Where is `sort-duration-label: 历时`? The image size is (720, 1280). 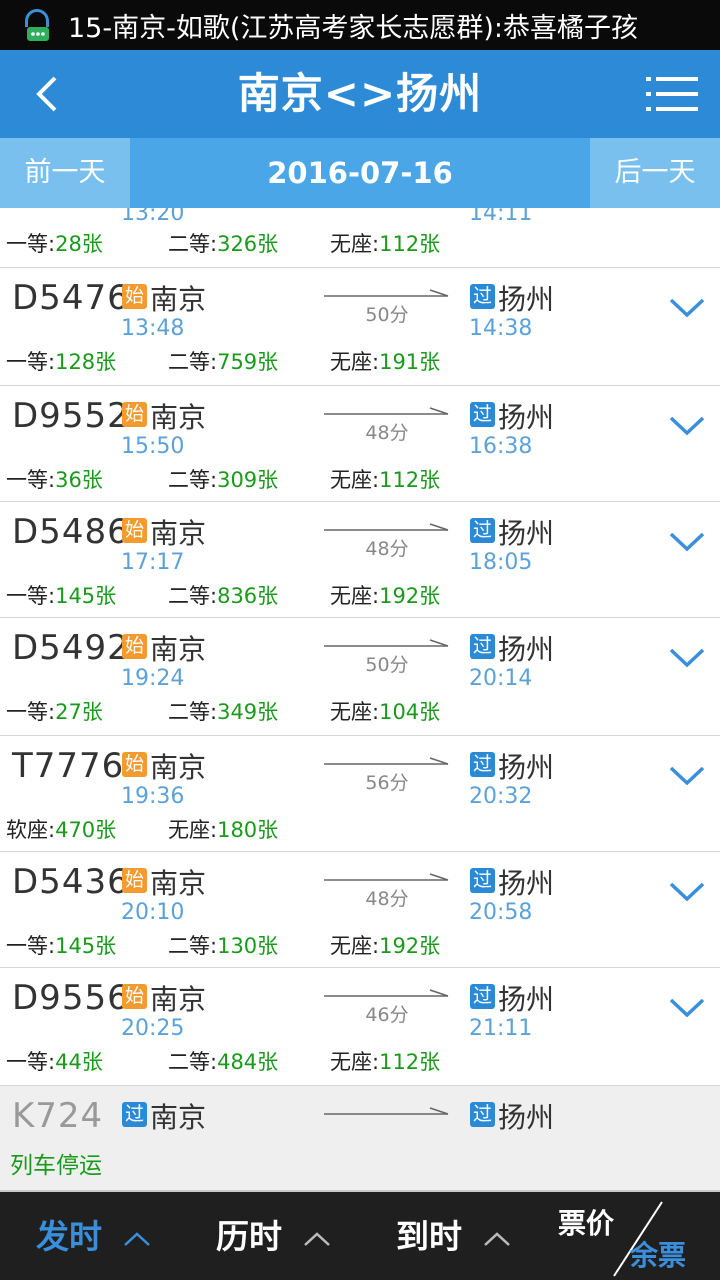 sort-duration-label: 历时 is located at coordinates (249, 1236).